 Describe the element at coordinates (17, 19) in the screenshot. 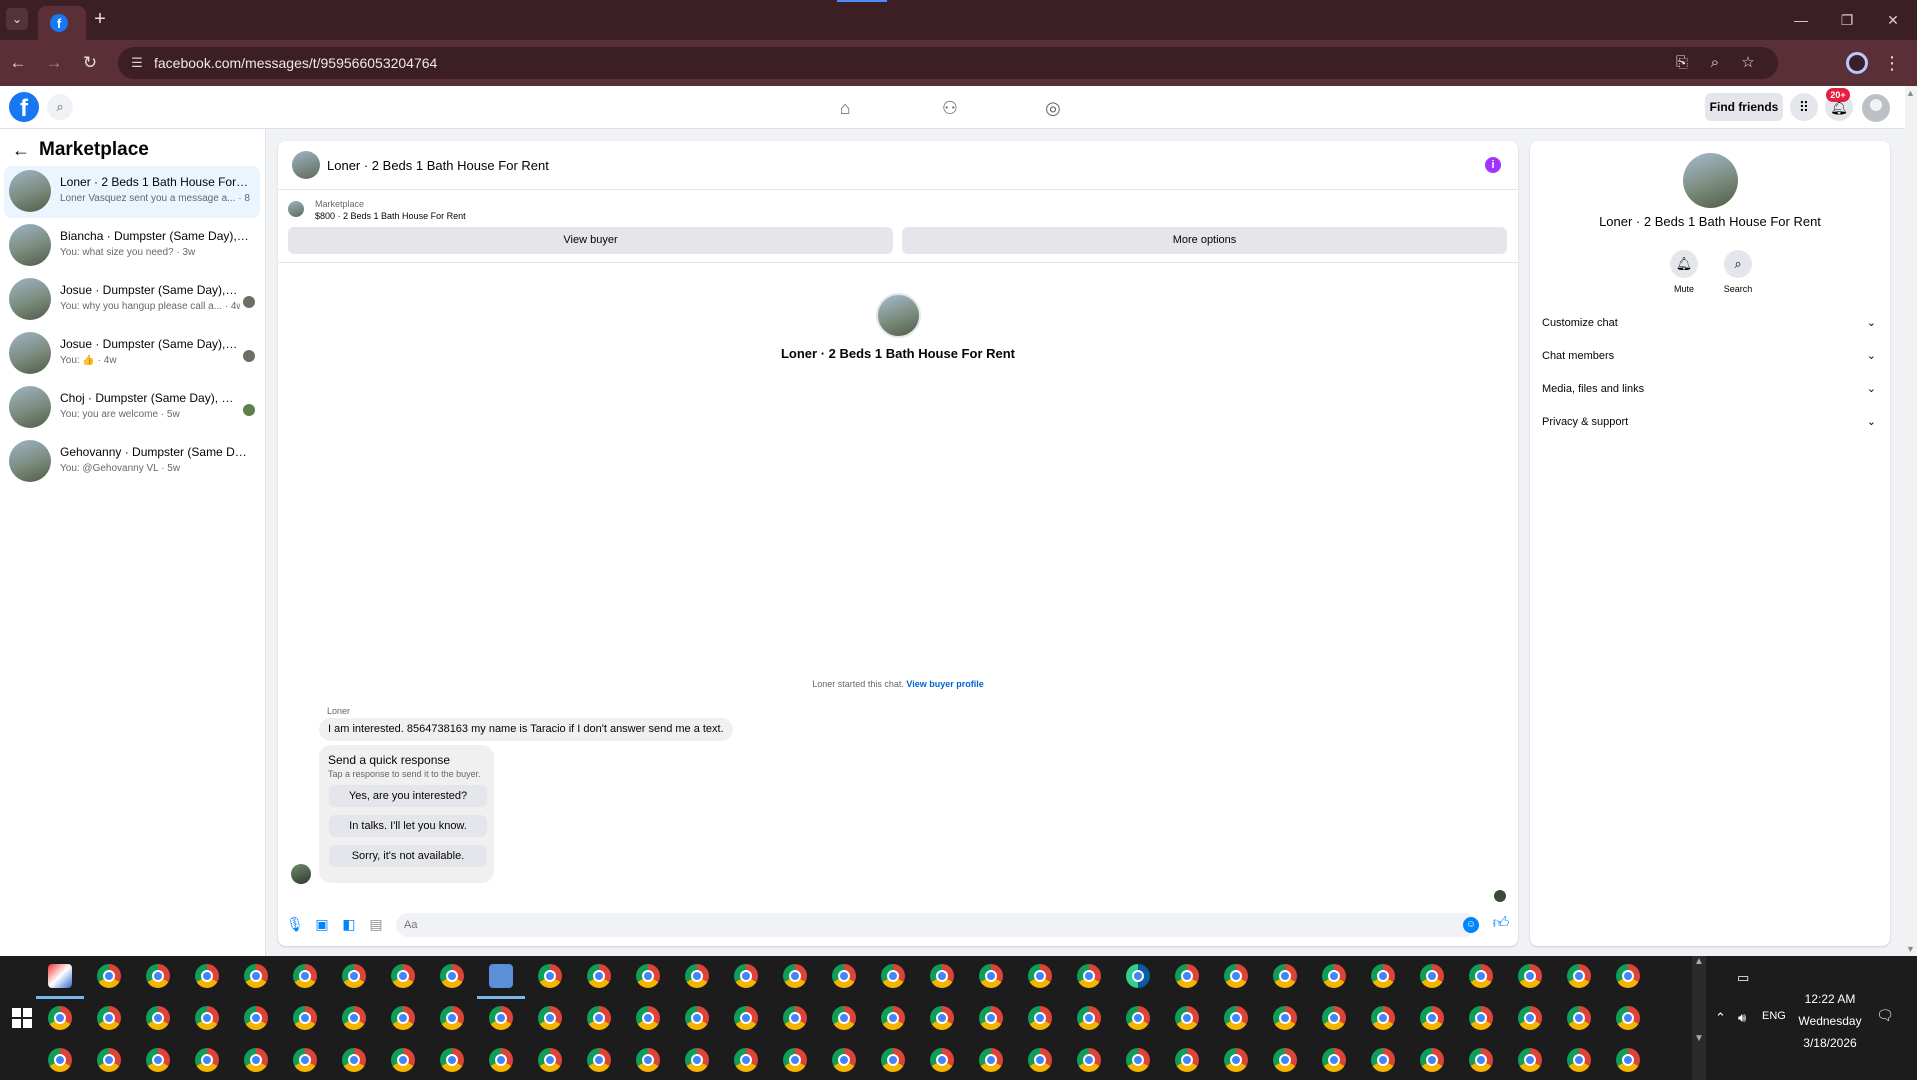

I see `tab-search-button: ⌄` at that location.